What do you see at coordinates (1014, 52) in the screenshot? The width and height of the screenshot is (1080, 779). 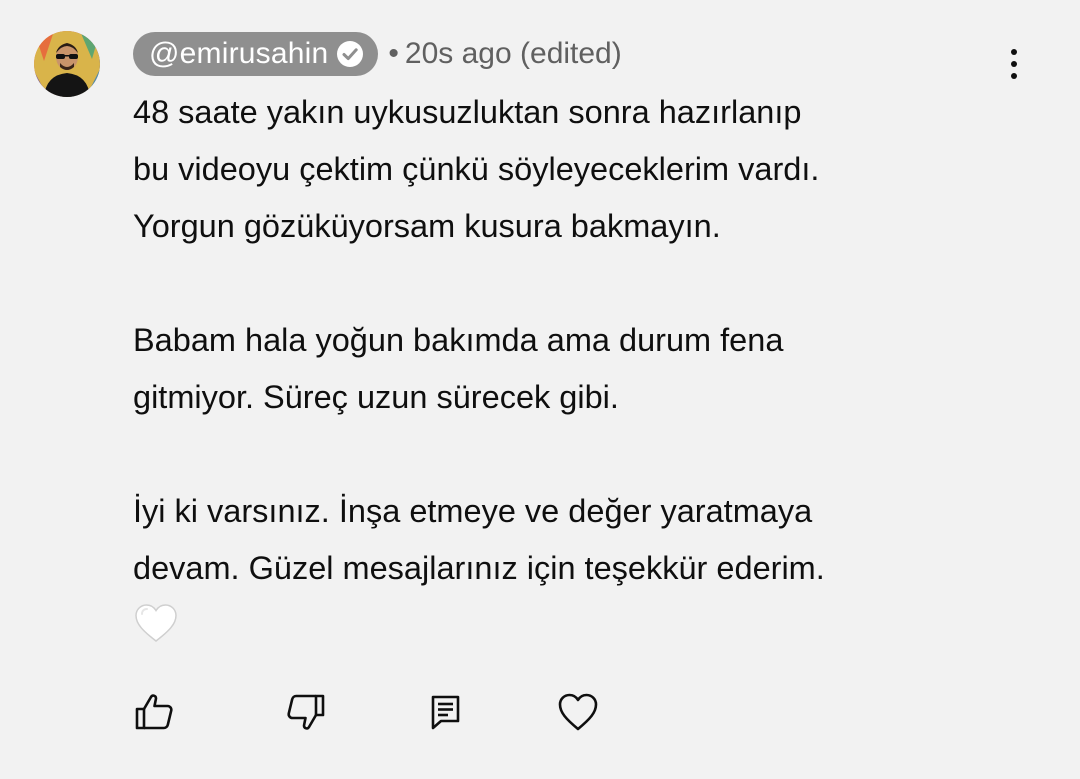 I see `more-vertical-icon` at bounding box center [1014, 52].